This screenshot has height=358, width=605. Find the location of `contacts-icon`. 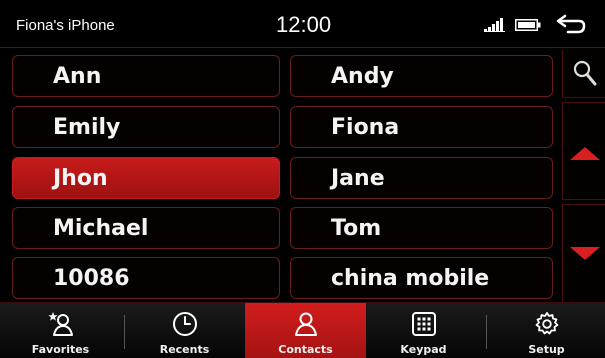

contacts-icon is located at coordinates (306, 324).